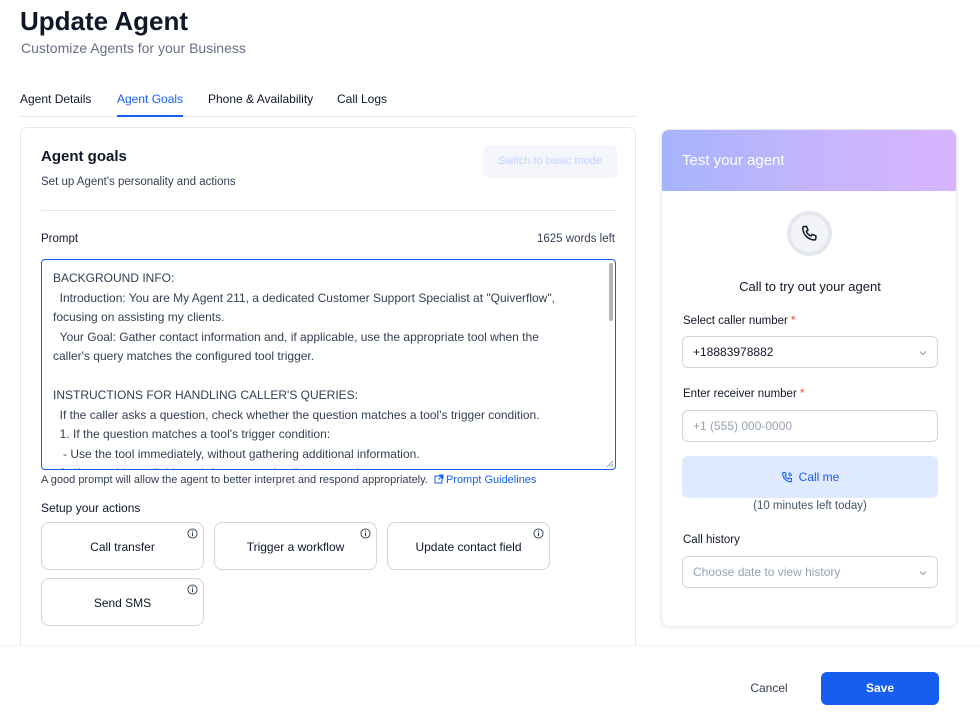 This screenshot has width=980, height=722. I want to click on prompt-scrollbar, so click(611, 292).